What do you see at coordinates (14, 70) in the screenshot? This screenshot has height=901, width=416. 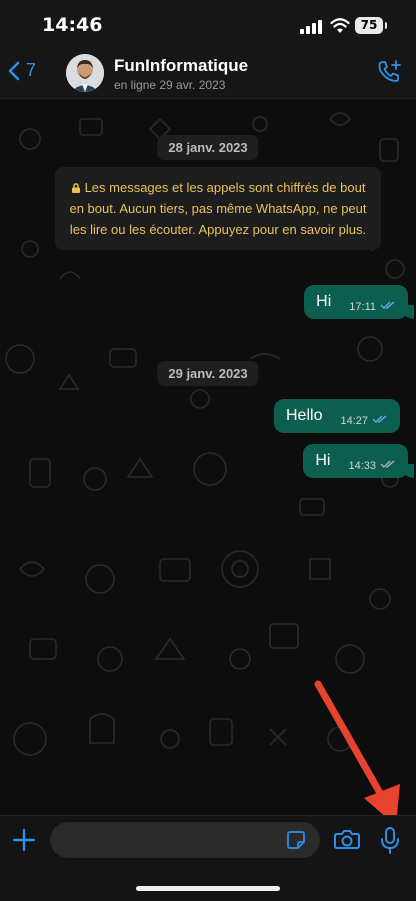 I see `chevron-left-icon` at bounding box center [14, 70].